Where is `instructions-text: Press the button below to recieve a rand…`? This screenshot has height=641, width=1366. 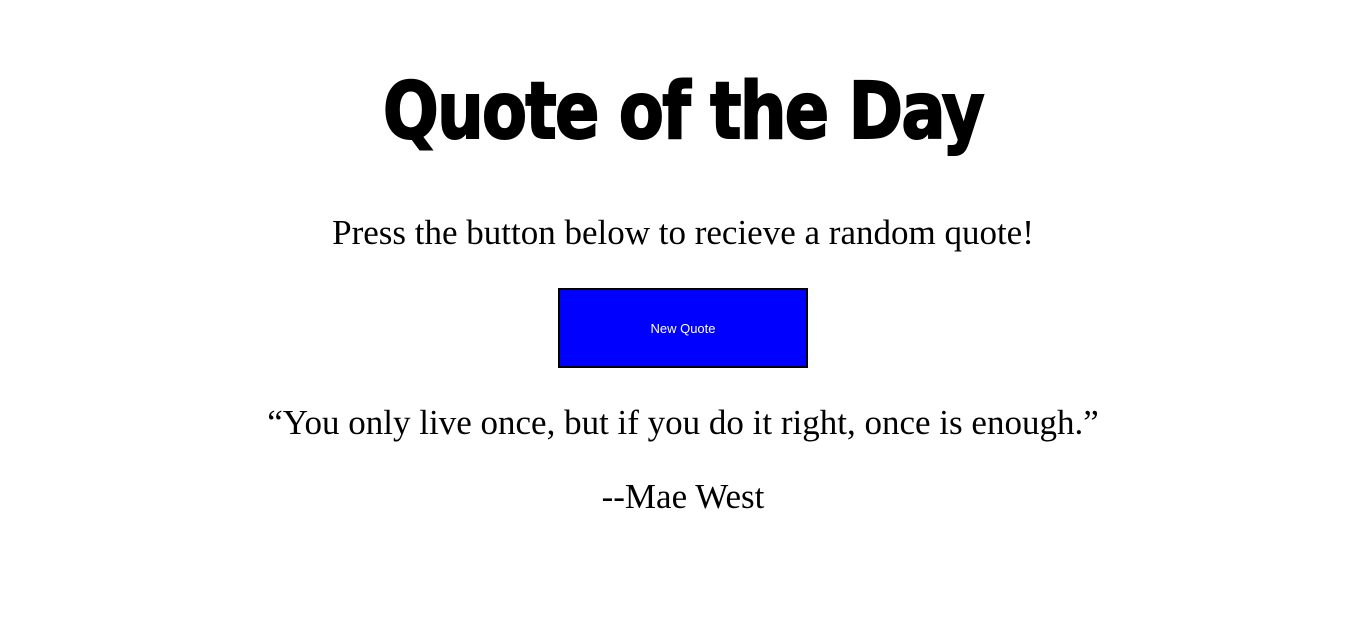
instructions-text: Press the button below to recieve a rand… is located at coordinates (683, 232).